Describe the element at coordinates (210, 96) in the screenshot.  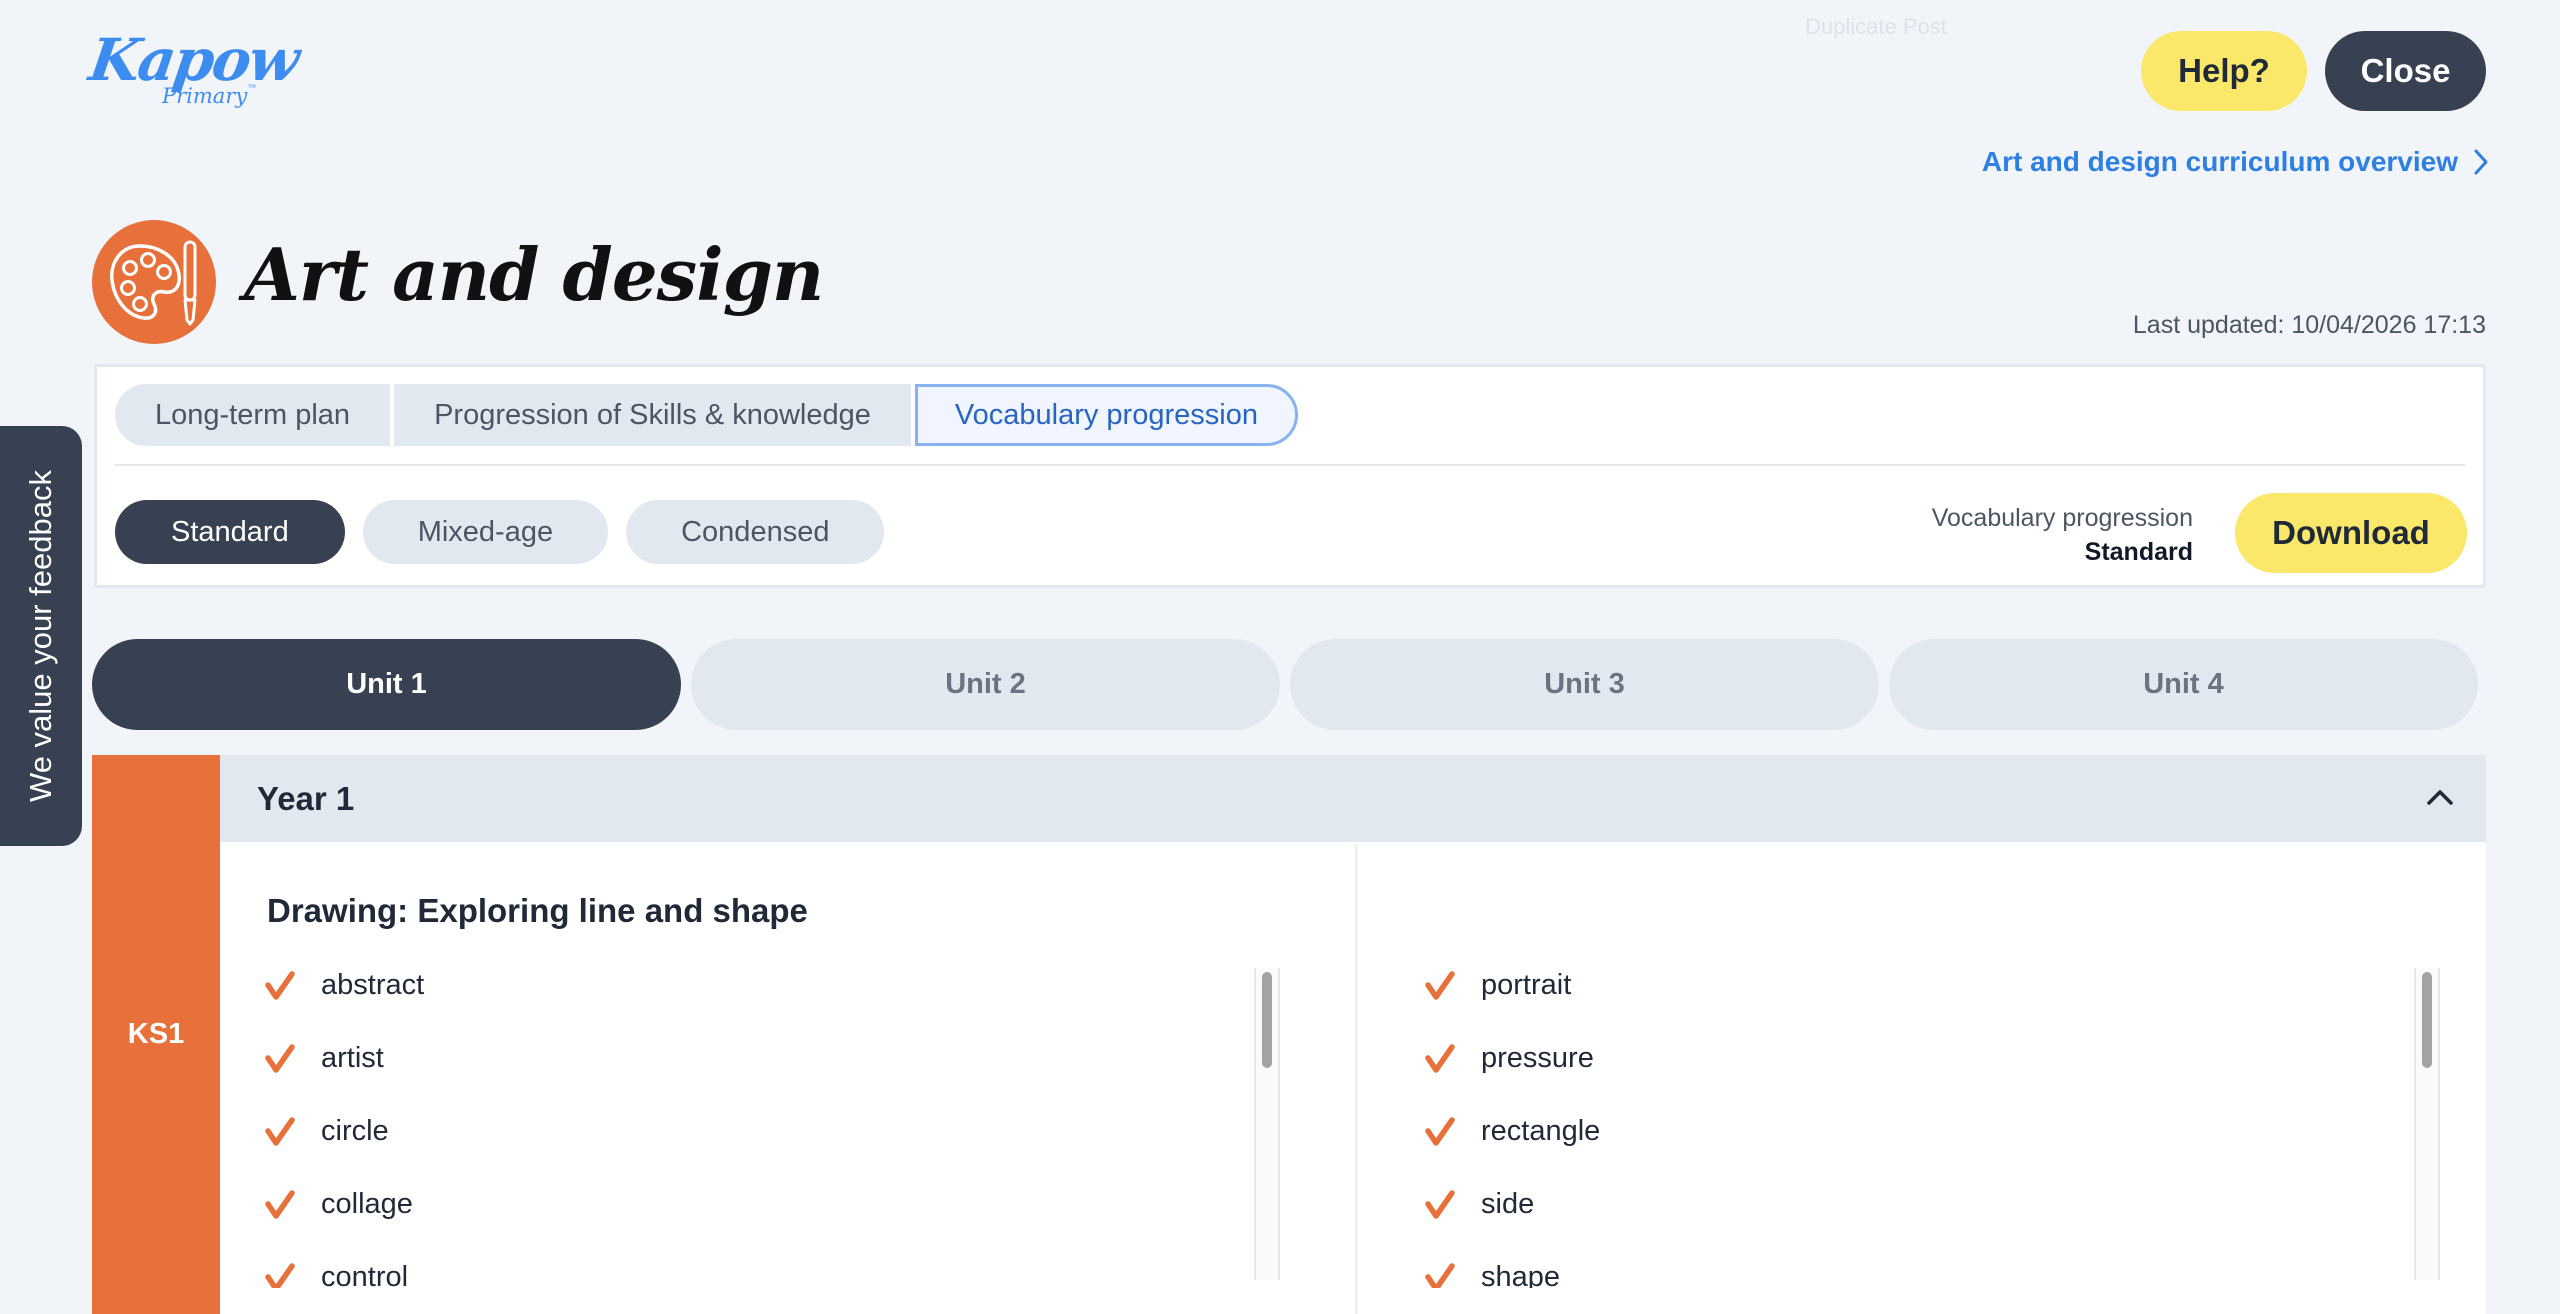
I see `logo-subtitle: Primary™` at that location.